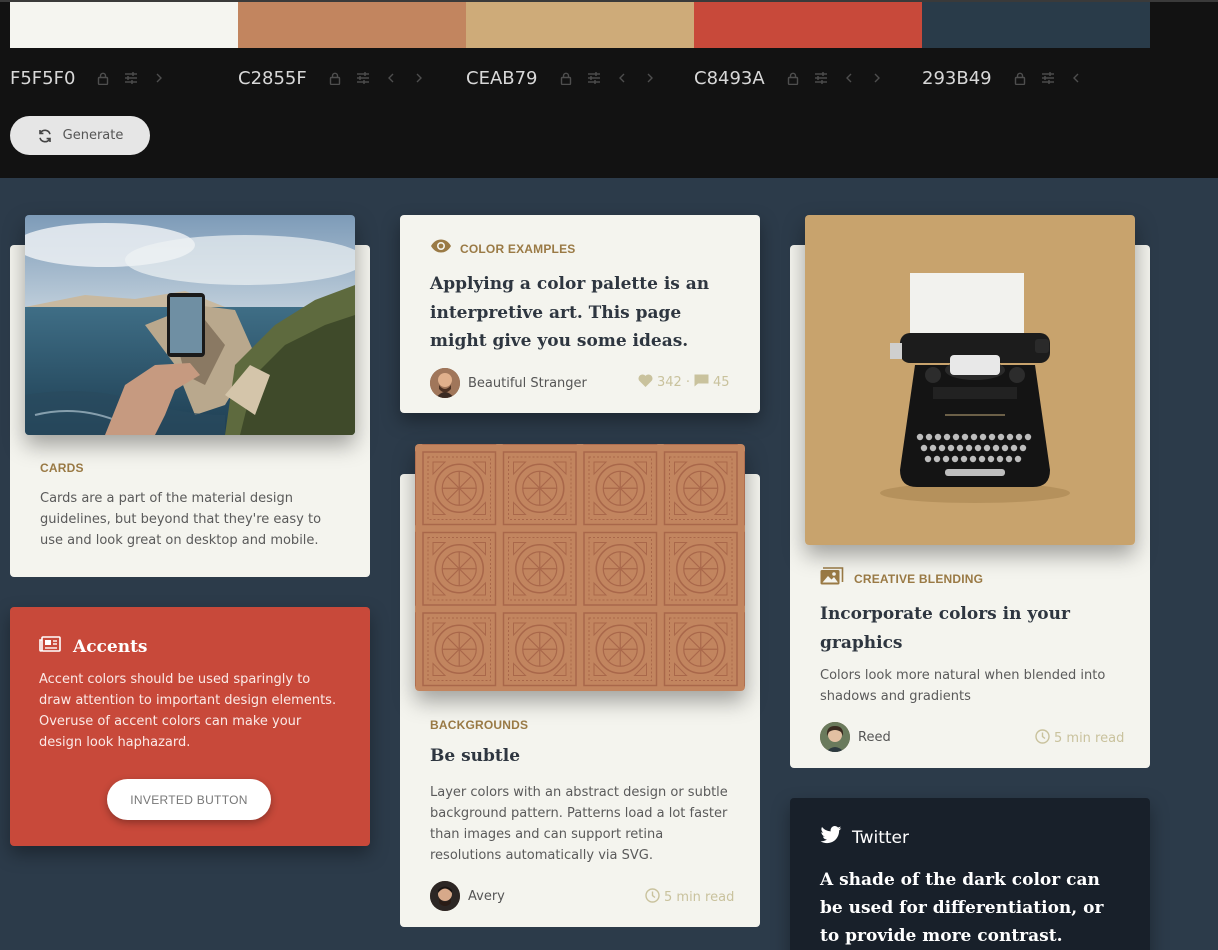 The image size is (1218, 950). Describe the element at coordinates (62, 468) in the screenshot. I see `cards-category: CARDS` at that location.